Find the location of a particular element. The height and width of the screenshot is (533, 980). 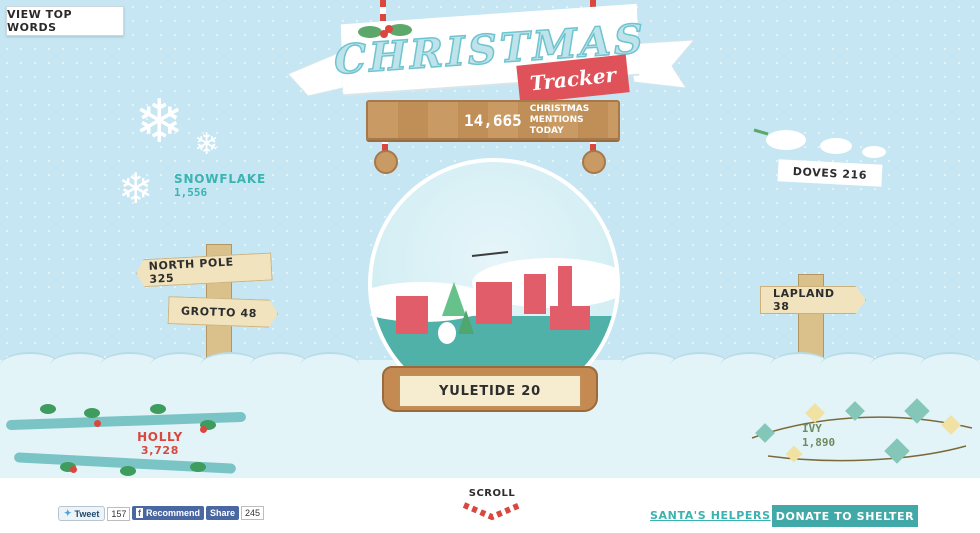

ornament-left-icon is located at coordinates (386, 162).